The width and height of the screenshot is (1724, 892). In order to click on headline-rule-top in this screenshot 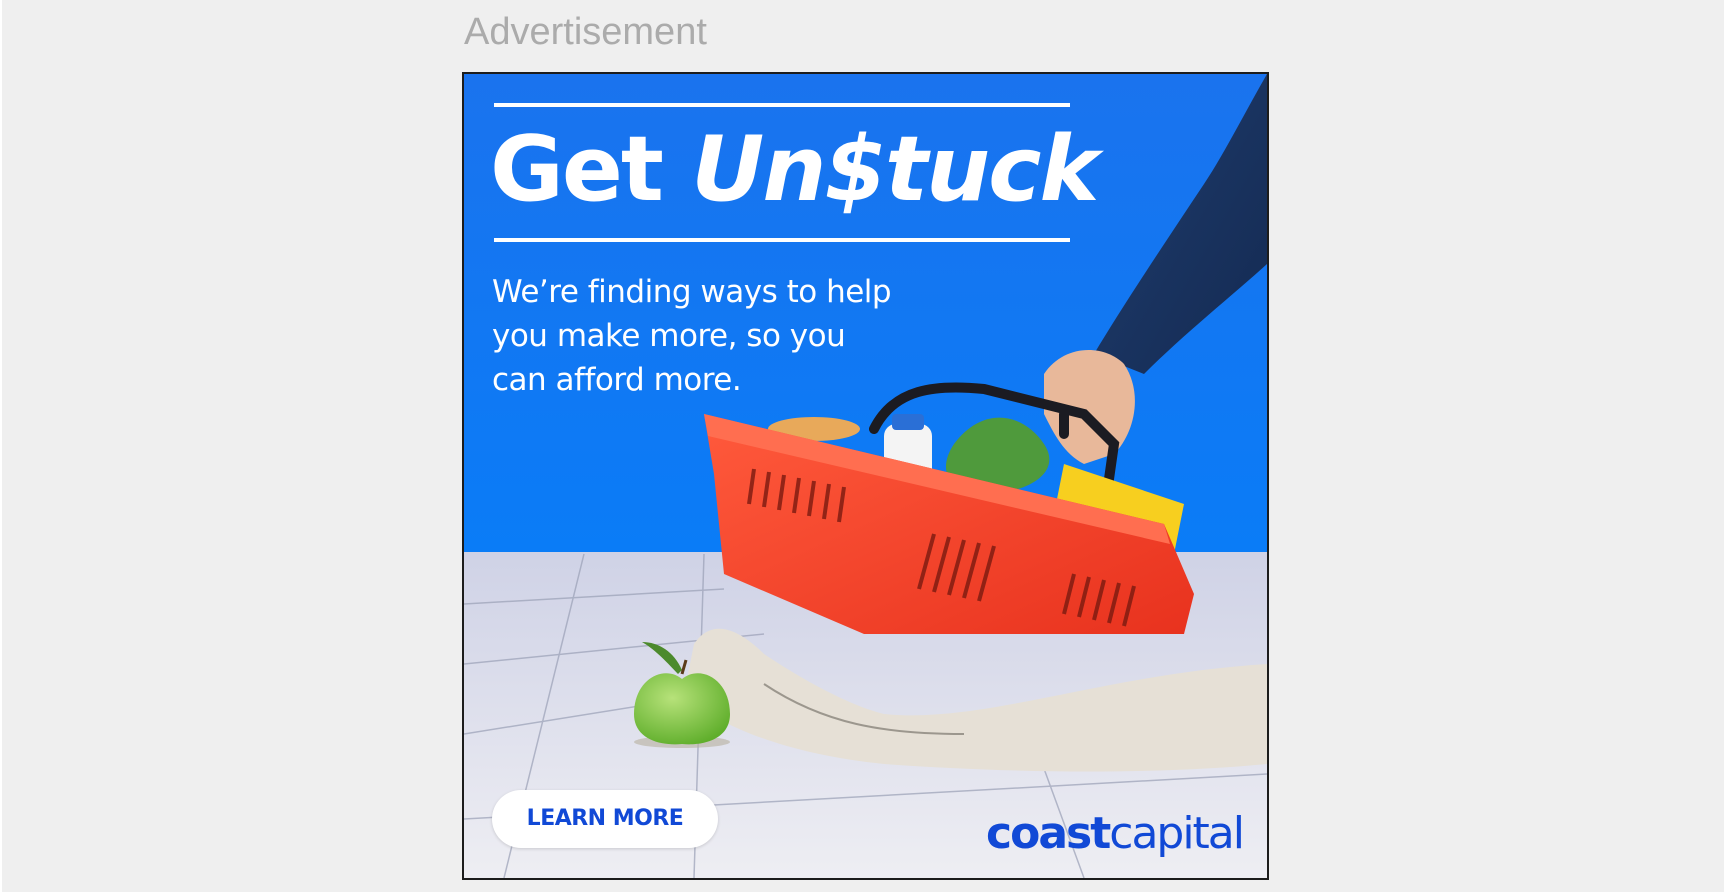, I will do `click(782, 105)`.